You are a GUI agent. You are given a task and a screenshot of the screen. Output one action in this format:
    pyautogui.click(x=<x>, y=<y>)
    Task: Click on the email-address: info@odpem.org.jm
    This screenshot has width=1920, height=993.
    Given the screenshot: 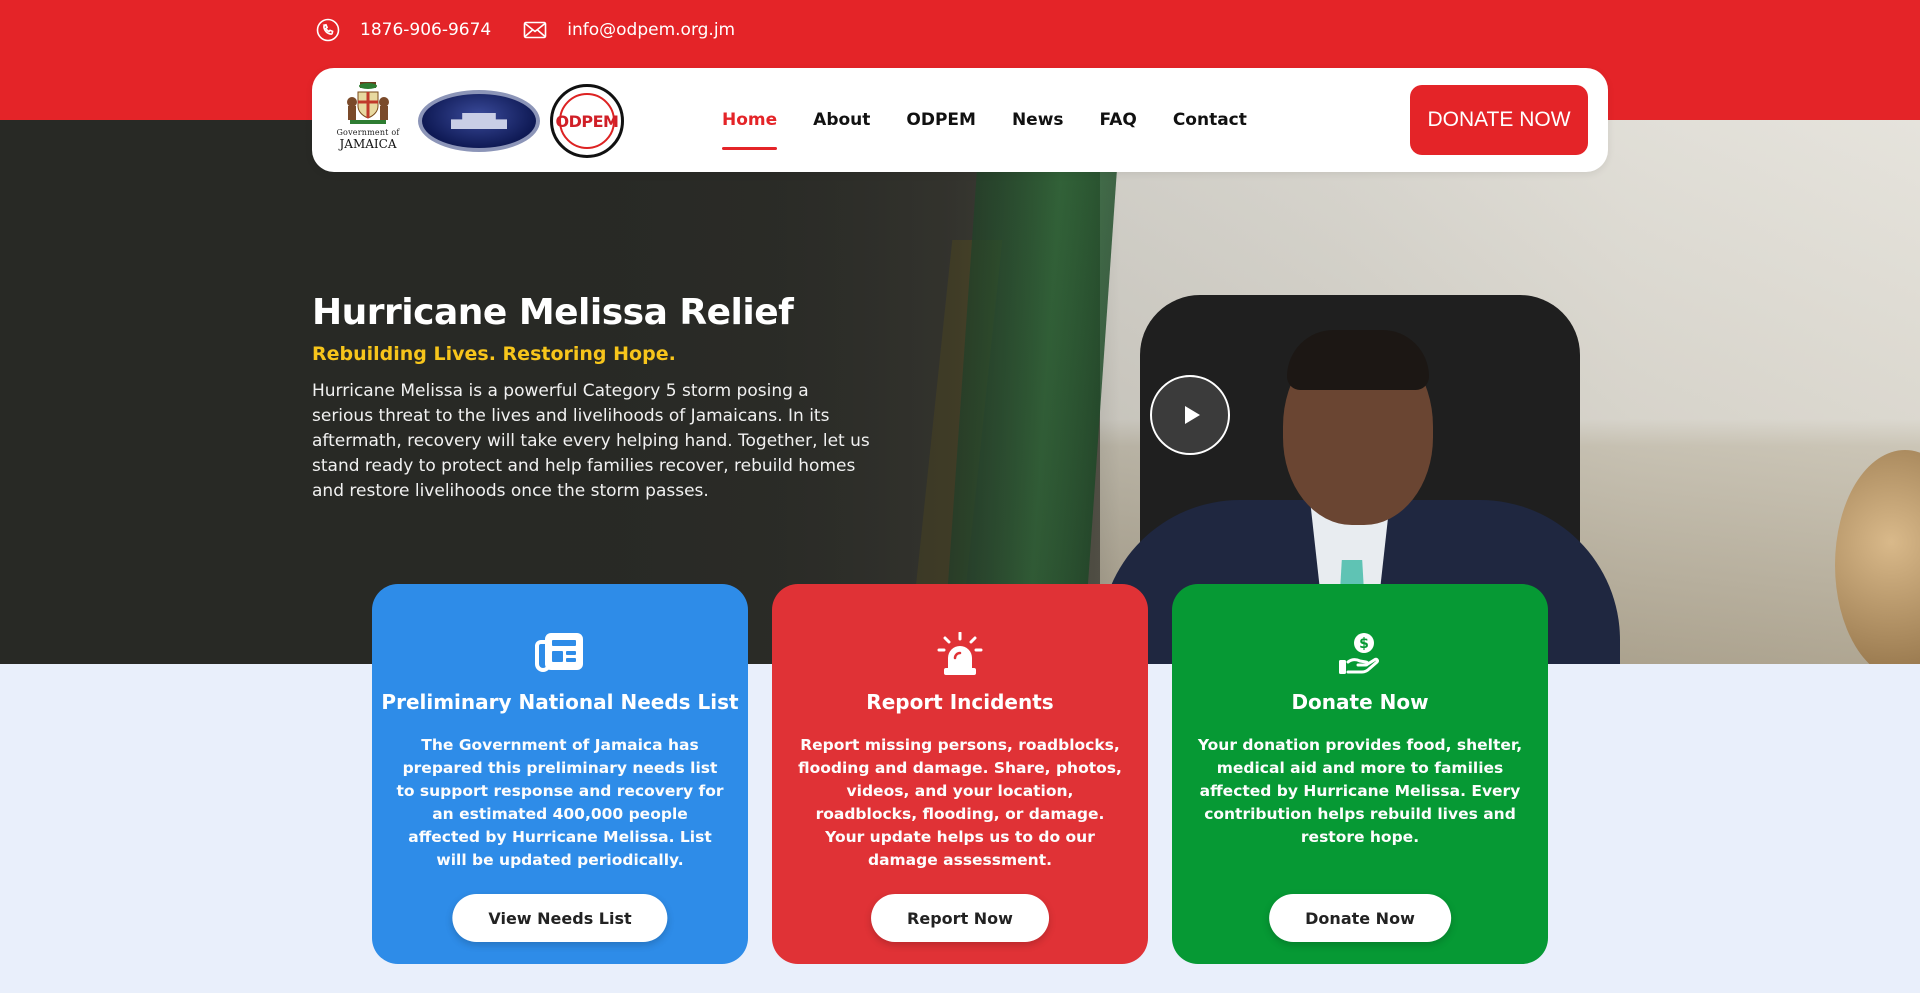 What is the action you would take?
    pyautogui.click(x=651, y=30)
    